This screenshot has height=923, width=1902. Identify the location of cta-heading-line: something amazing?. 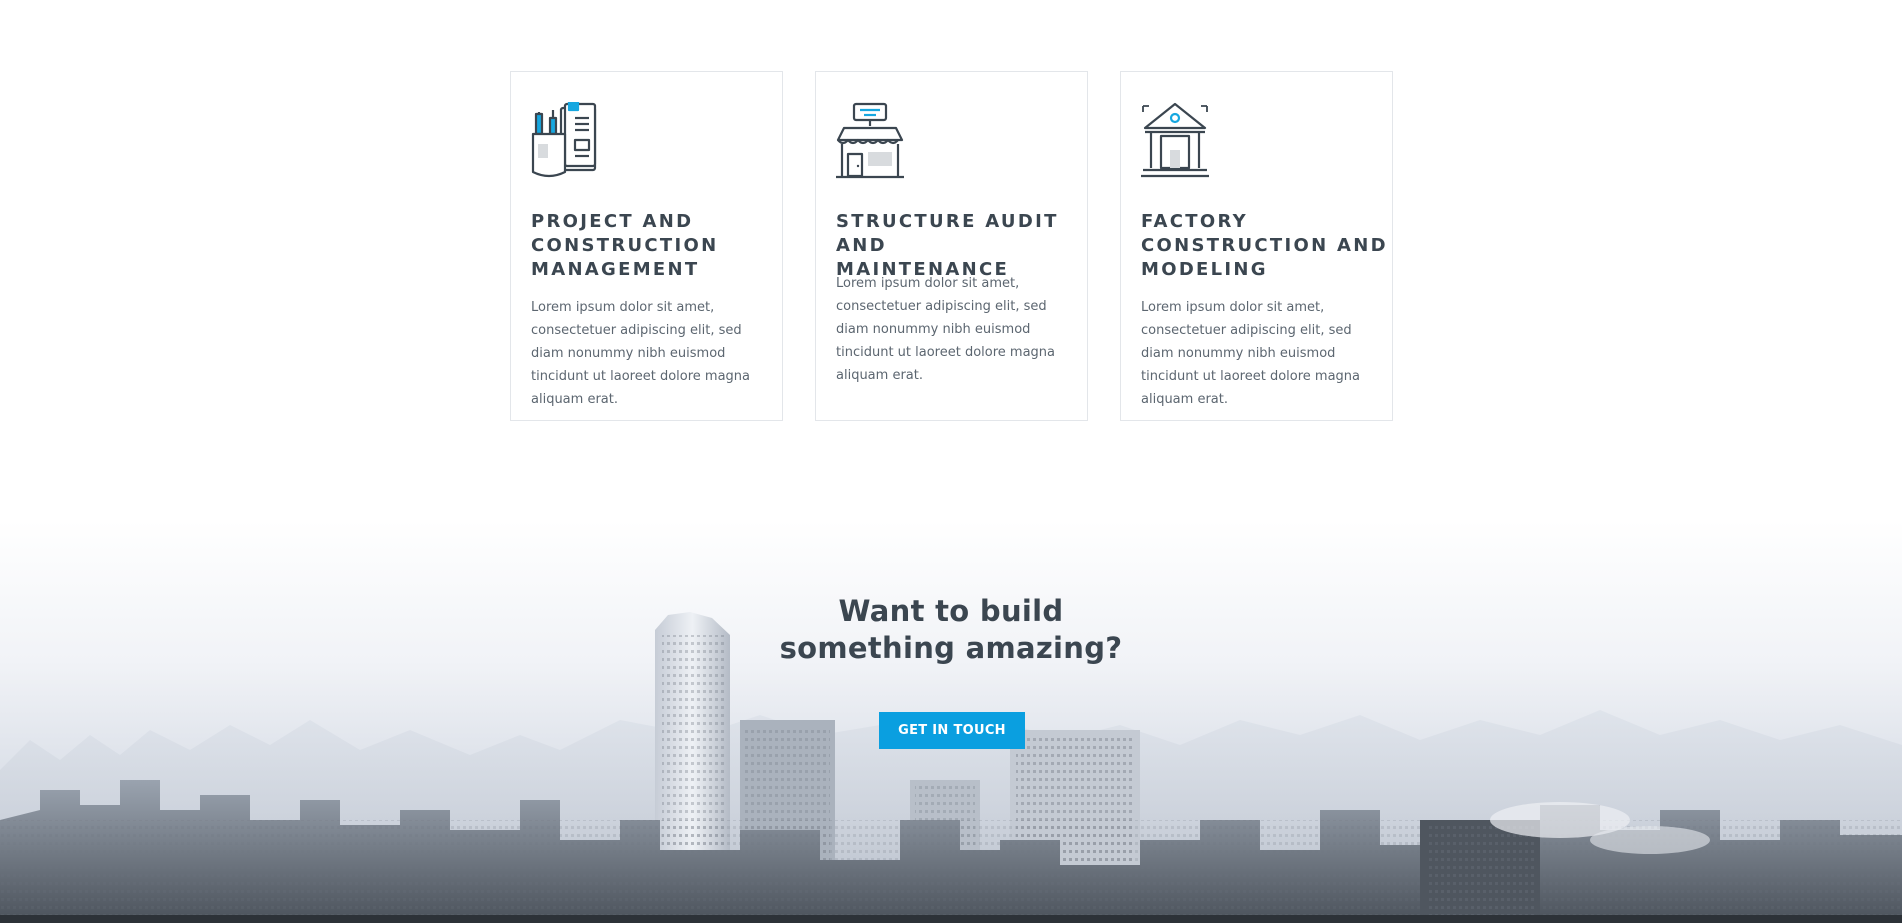
(951, 648).